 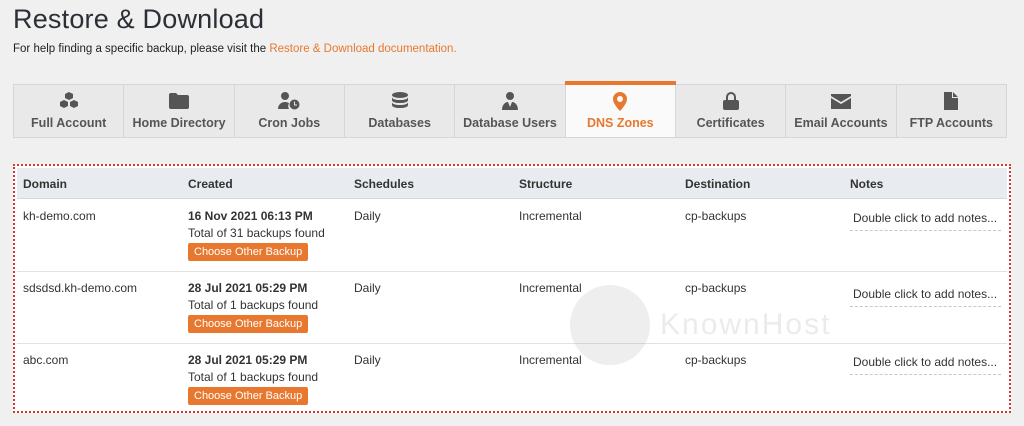 What do you see at coordinates (718, 184) in the screenshot?
I see `header-destination: Destination` at bounding box center [718, 184].